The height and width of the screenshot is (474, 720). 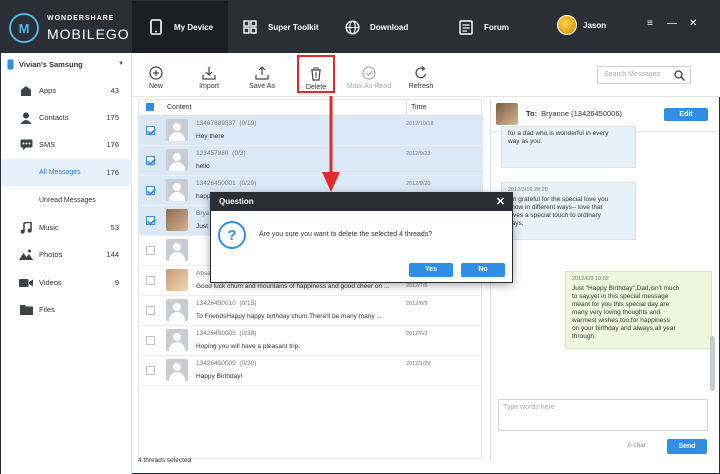 I want to click on contact-avatar, so click(x=507, y=114).